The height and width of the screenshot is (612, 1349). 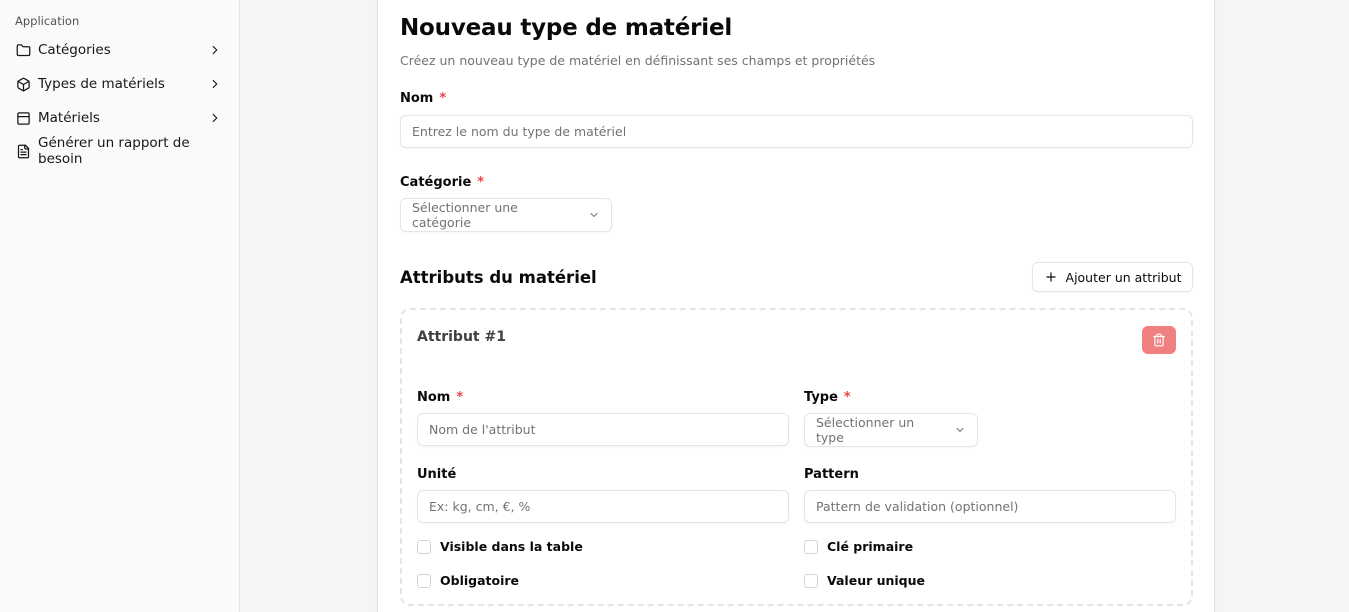 What do you see at coordinates (811, 580) in the screenshot?
I see `unique-value-checkbox` at bounding box center [811, 580].